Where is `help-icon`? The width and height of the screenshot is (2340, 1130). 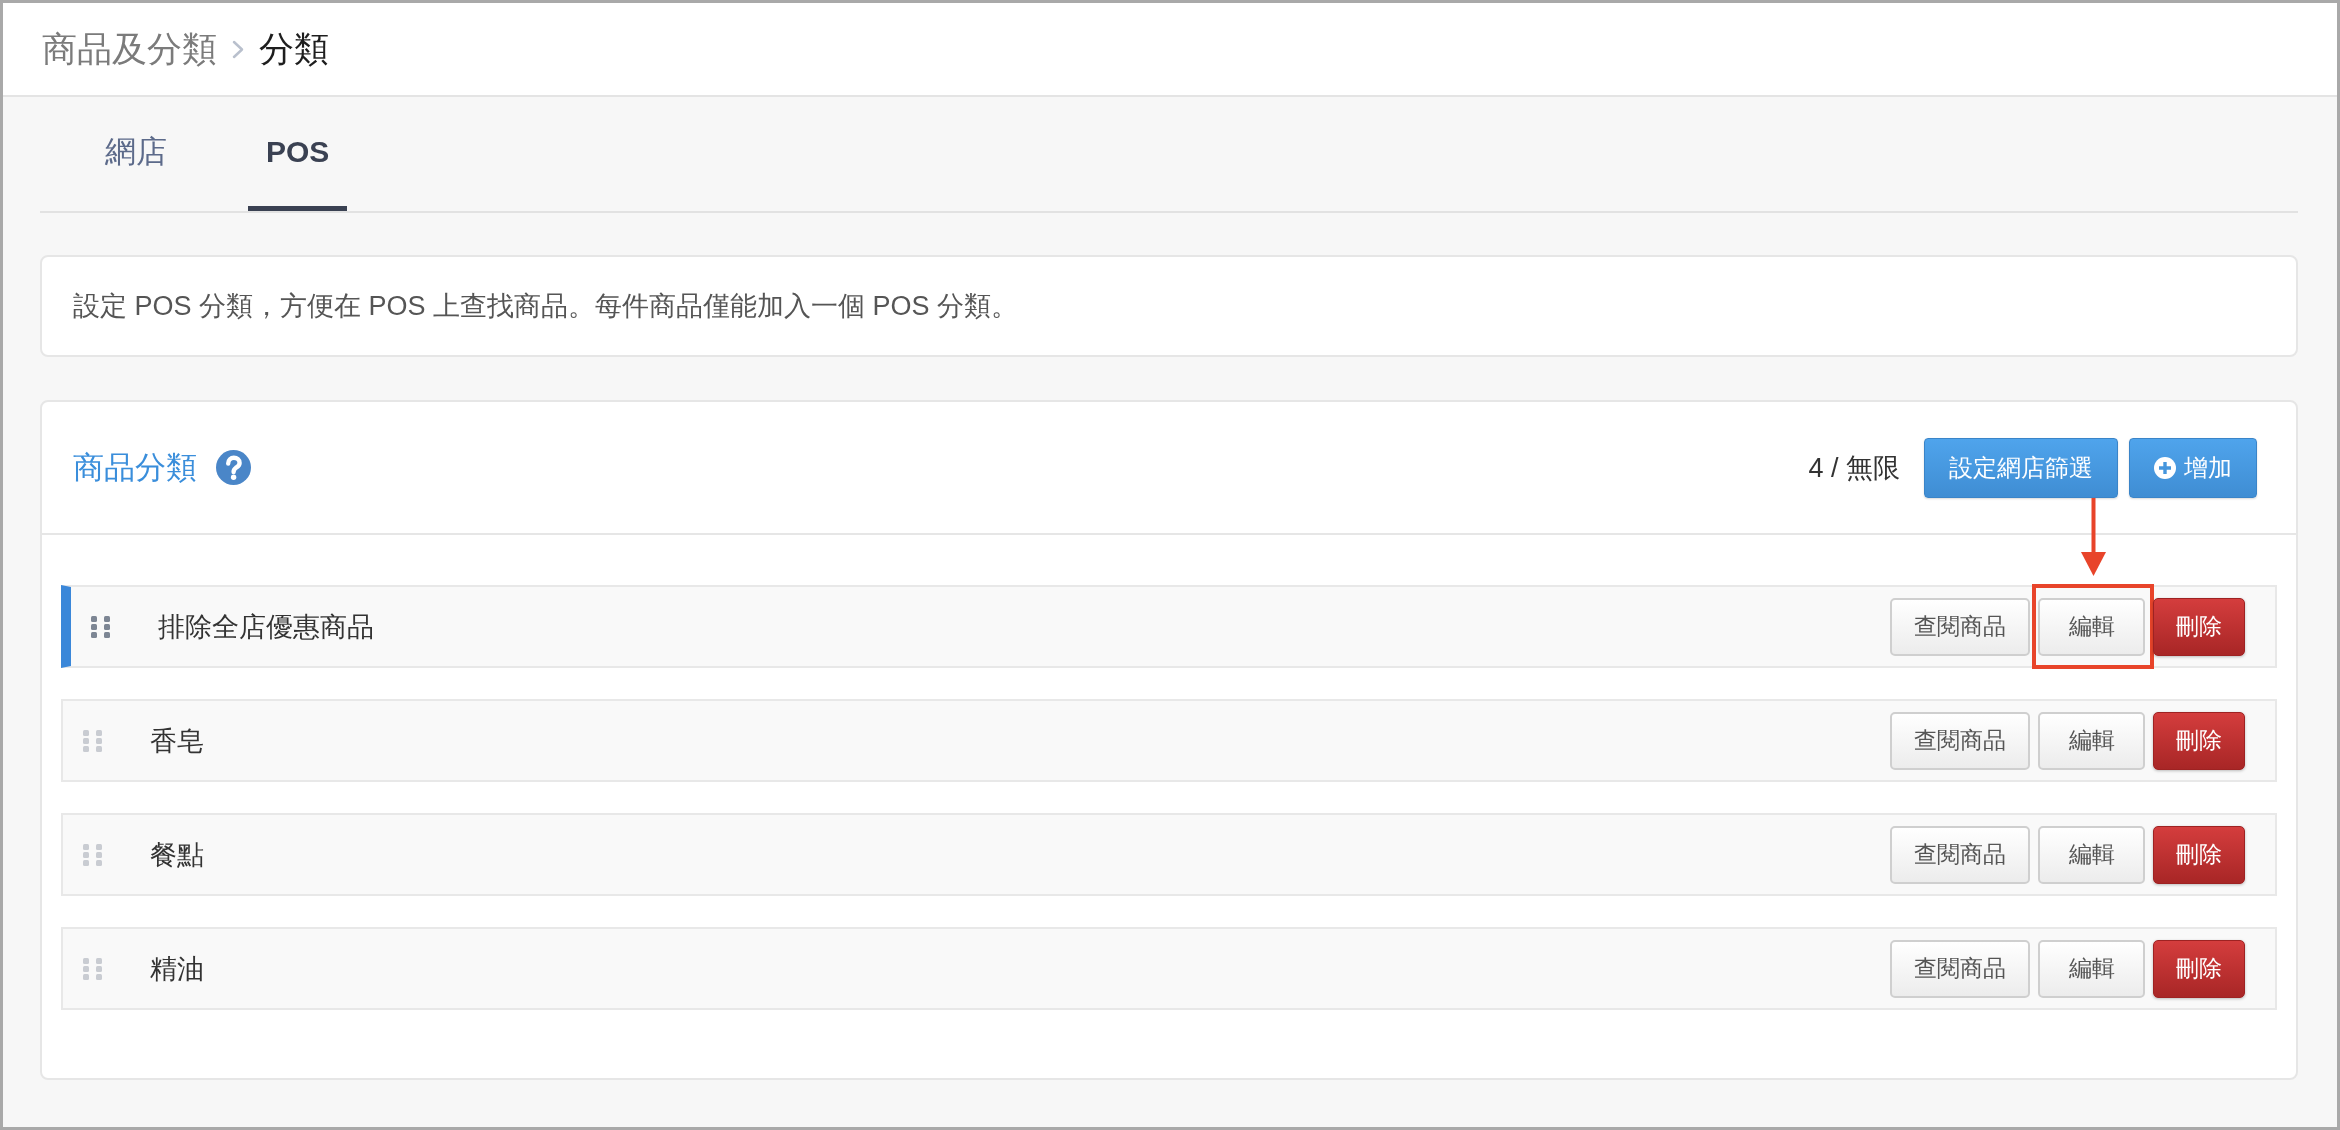
help-icon is located at coordinates (233, 467).